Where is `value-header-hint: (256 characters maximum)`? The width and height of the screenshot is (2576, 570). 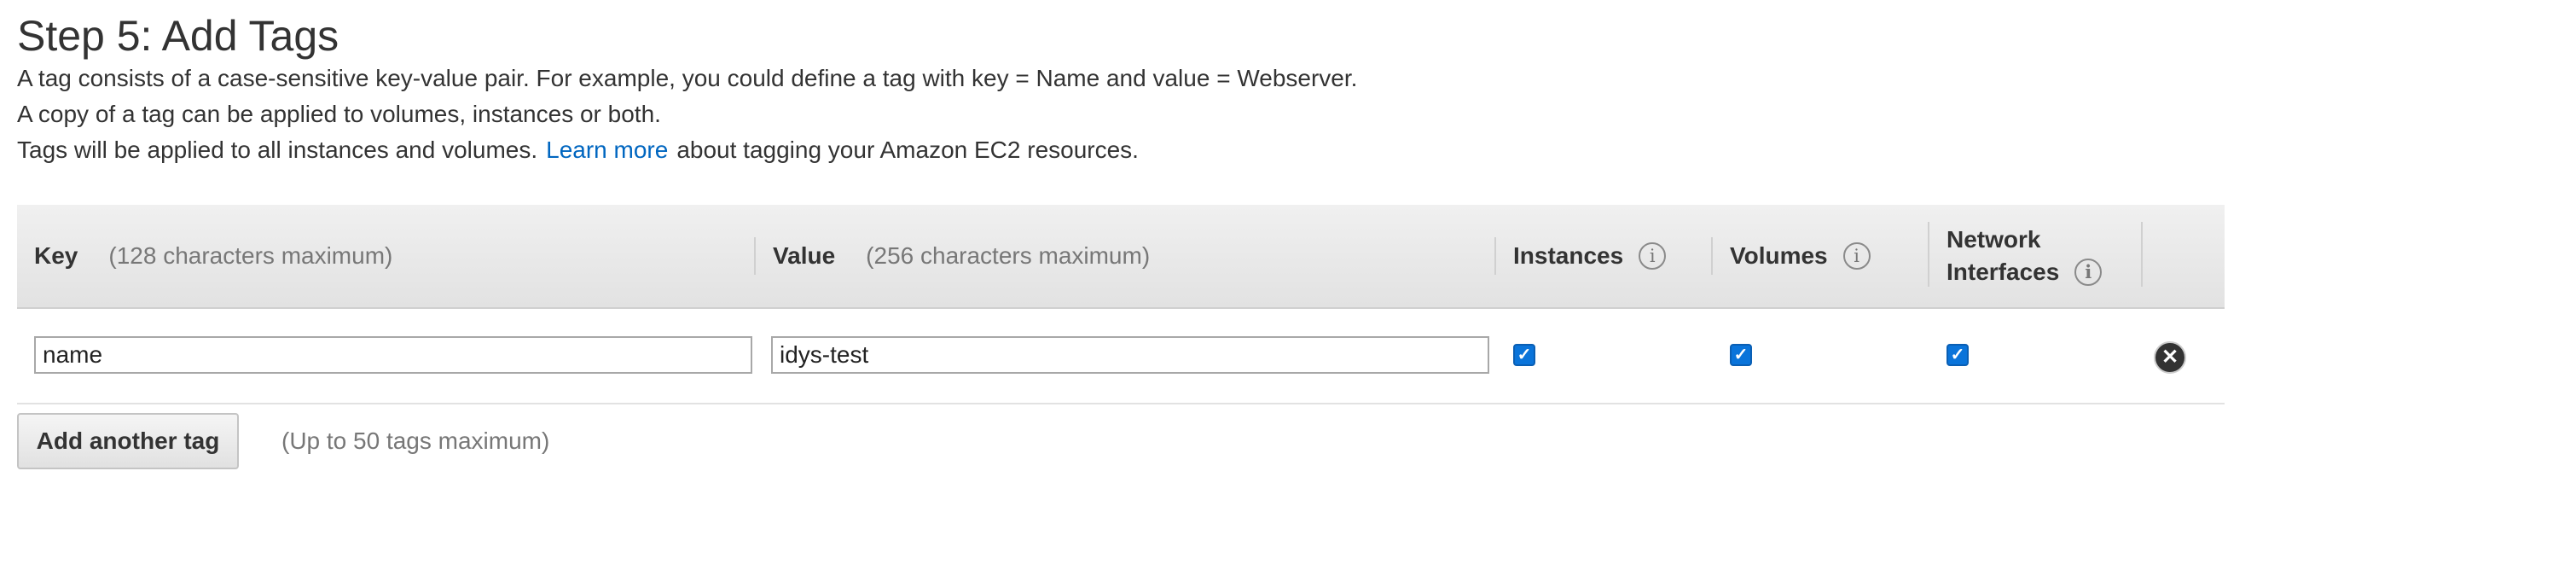
value-header-hint: (256 characters maximum) is located at coordinates (1008, 256).